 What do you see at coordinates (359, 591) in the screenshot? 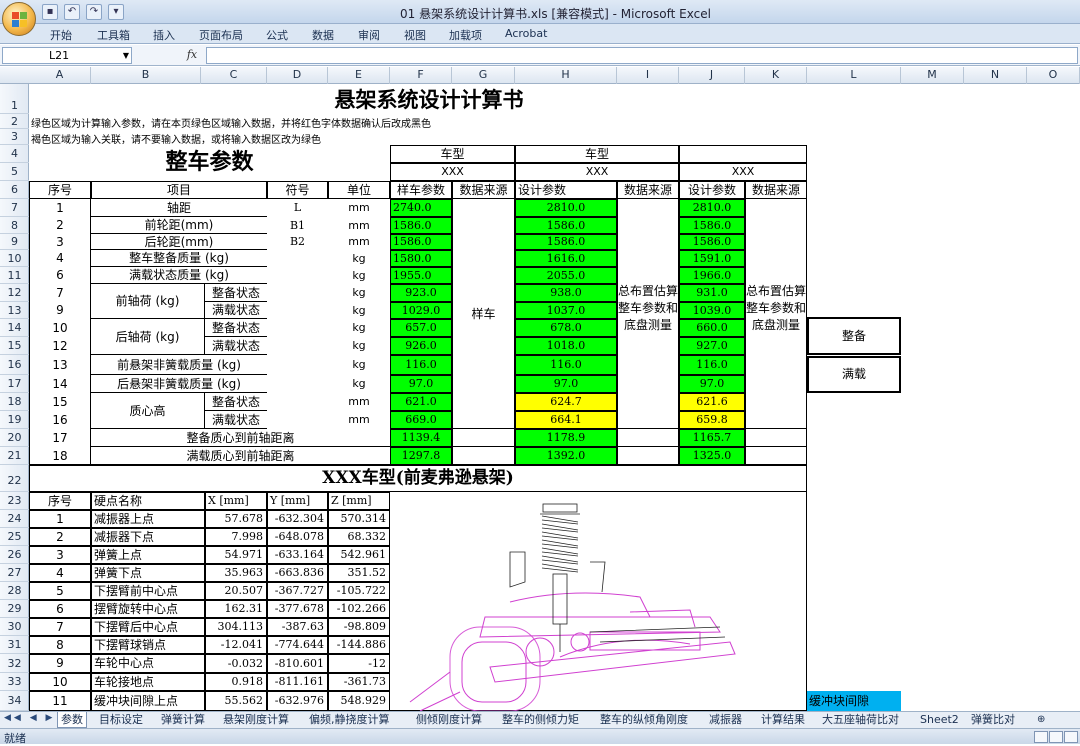
I see `hp-z: -105.722` at bounding box center [359, 591].